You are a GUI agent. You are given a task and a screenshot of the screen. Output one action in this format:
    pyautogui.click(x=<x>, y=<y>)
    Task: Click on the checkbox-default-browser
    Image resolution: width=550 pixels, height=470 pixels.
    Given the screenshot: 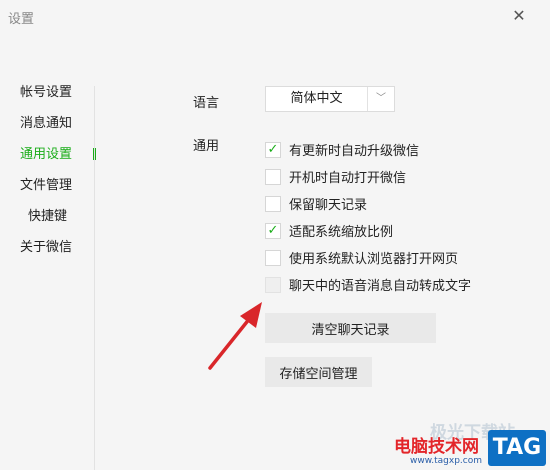 What is the action you would take?
    pyautogui.click(x=273, y=257)
    